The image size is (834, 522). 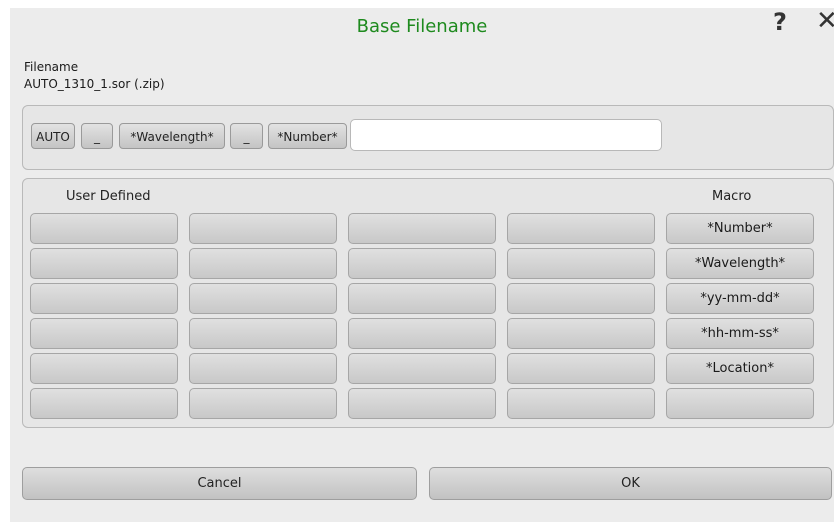 I want to click on user-defined-header: User Defined, so click(x=108, y=196).